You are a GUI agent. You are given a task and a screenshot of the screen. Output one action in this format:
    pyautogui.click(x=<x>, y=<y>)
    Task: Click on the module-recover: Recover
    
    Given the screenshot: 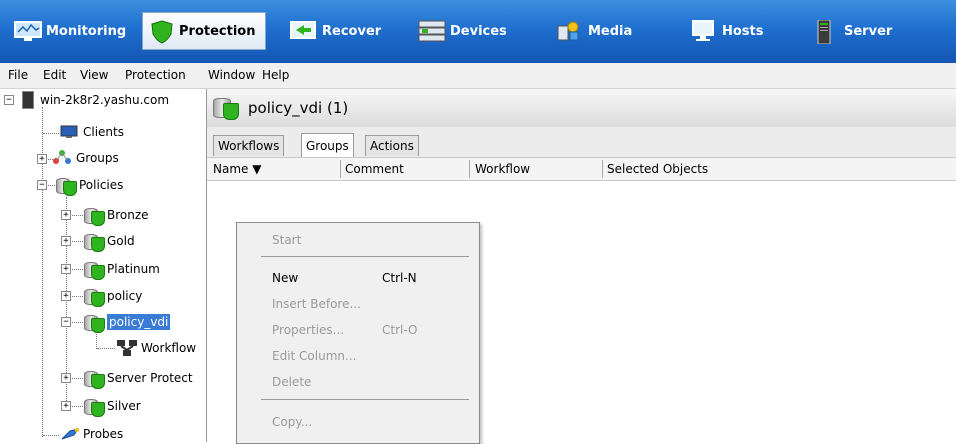 What is the action you would take?
    pyautogui.click(x=335, y=31)
    